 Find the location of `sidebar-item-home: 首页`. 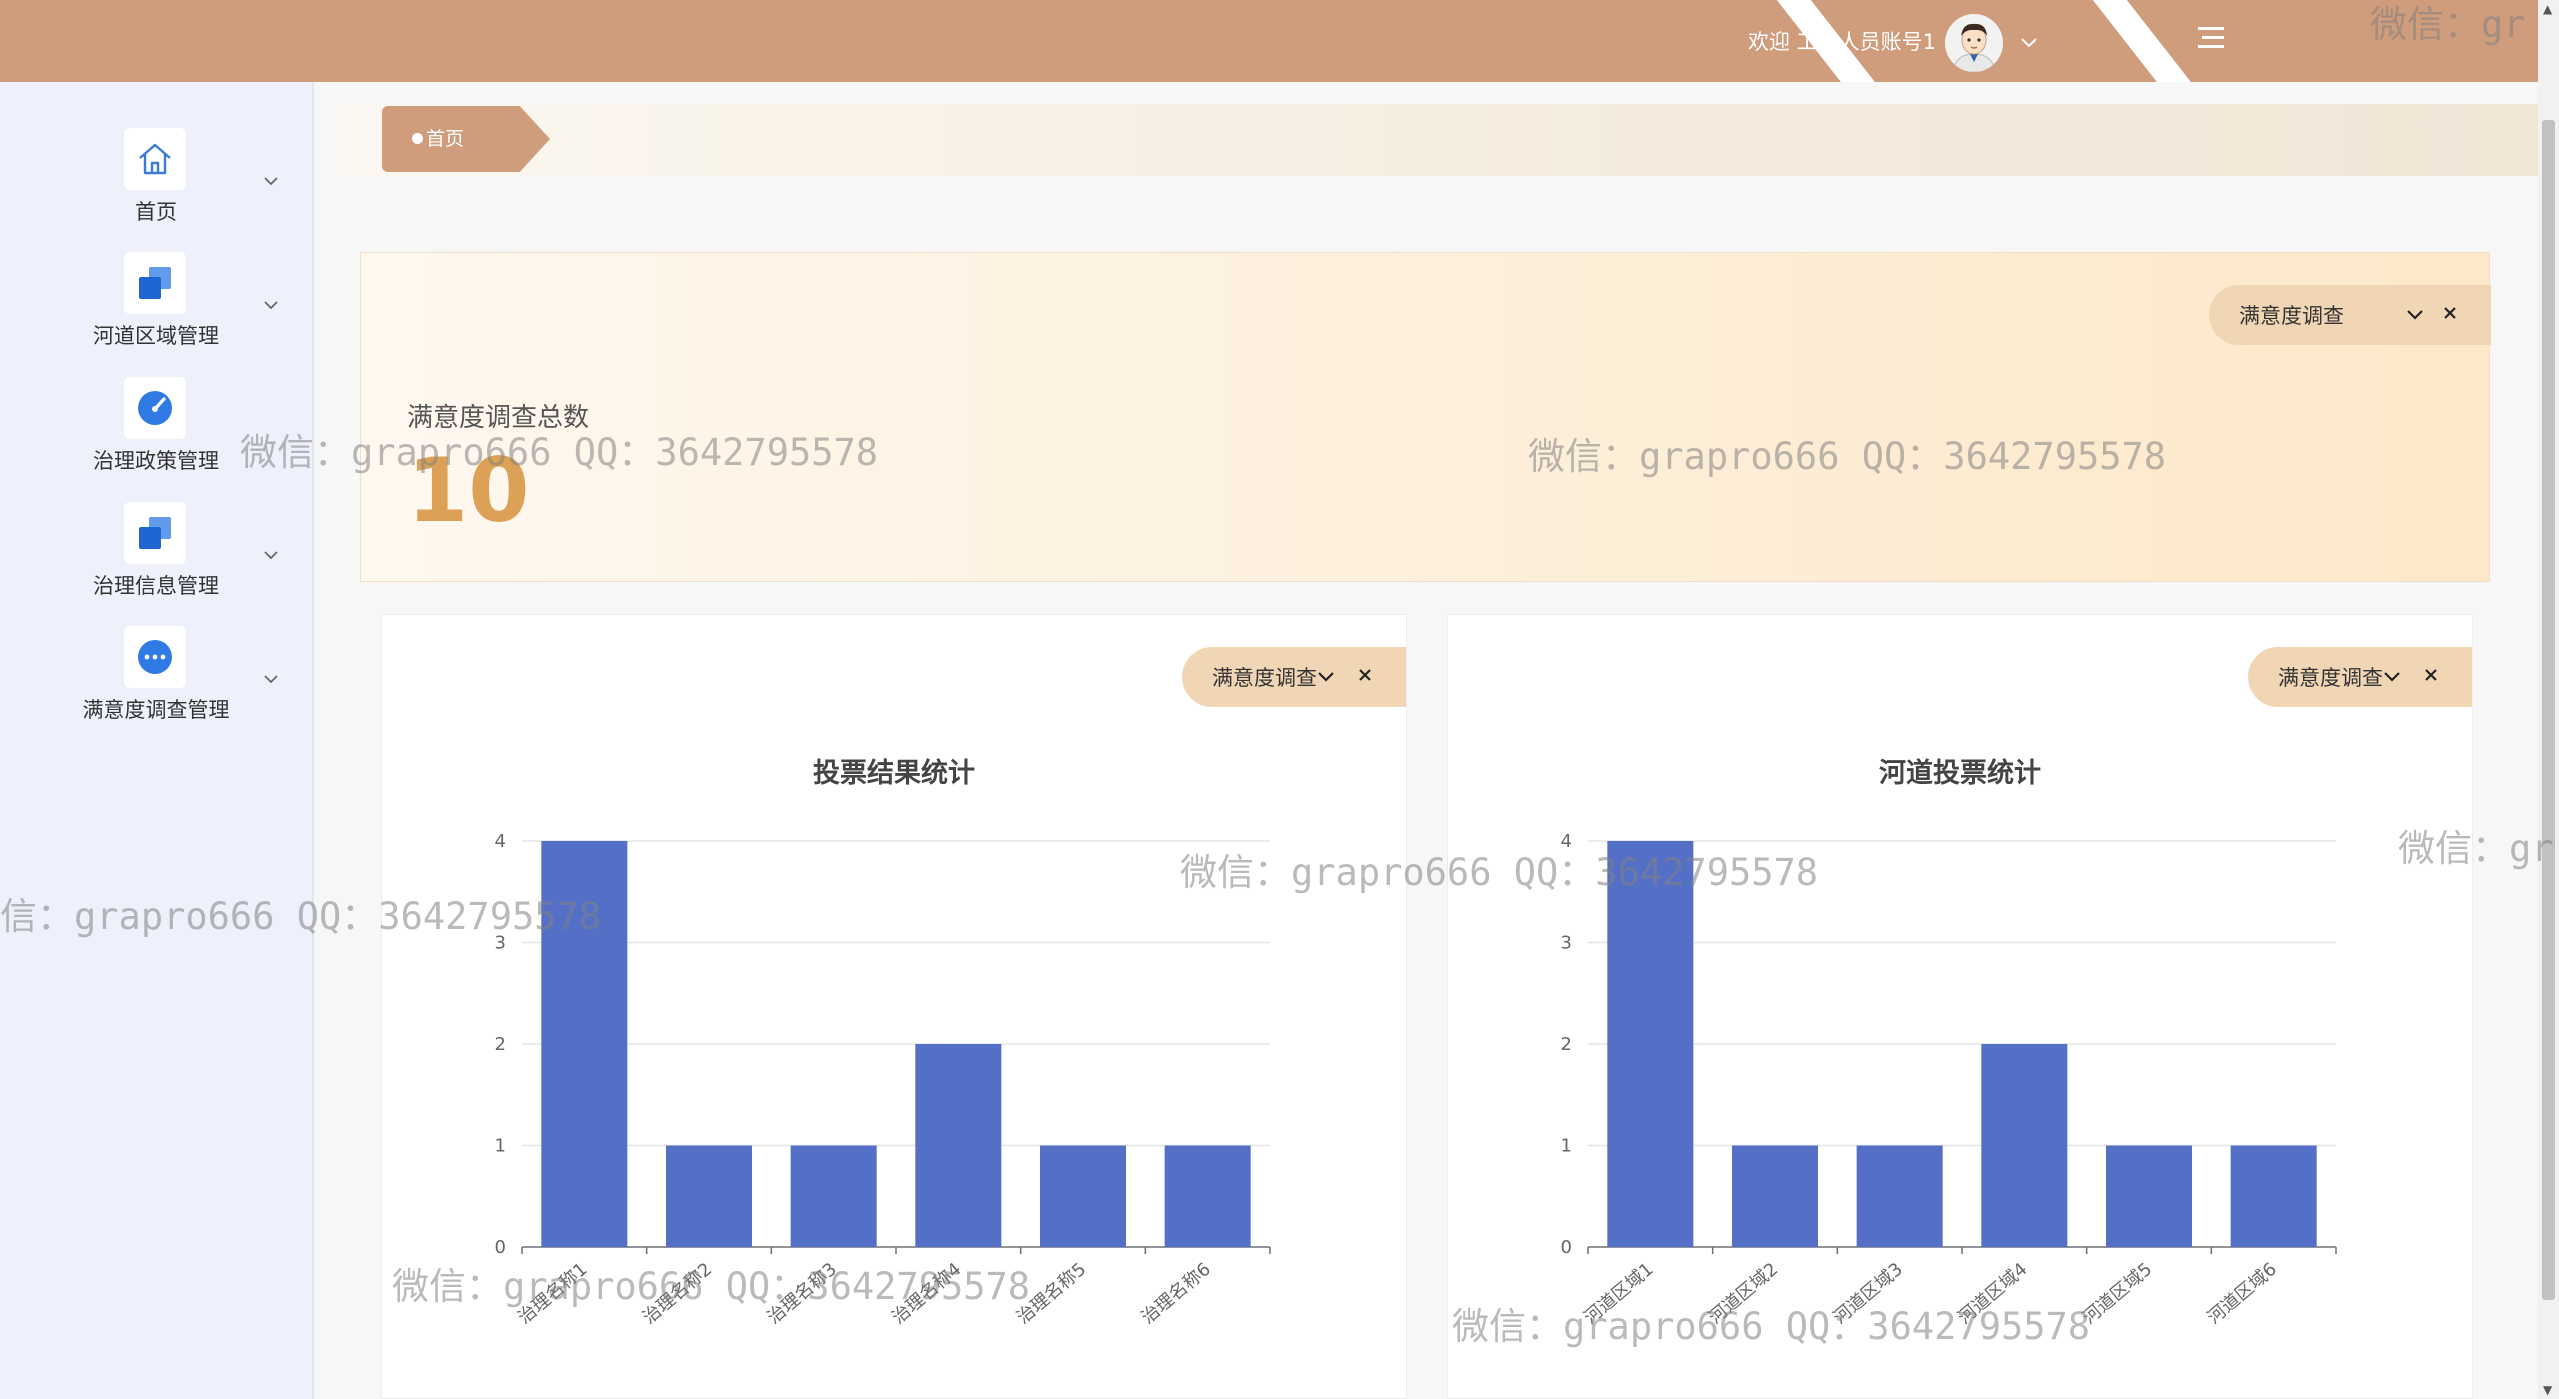

sidebar-item-home: 首页 is located at coordinates (156, 187).